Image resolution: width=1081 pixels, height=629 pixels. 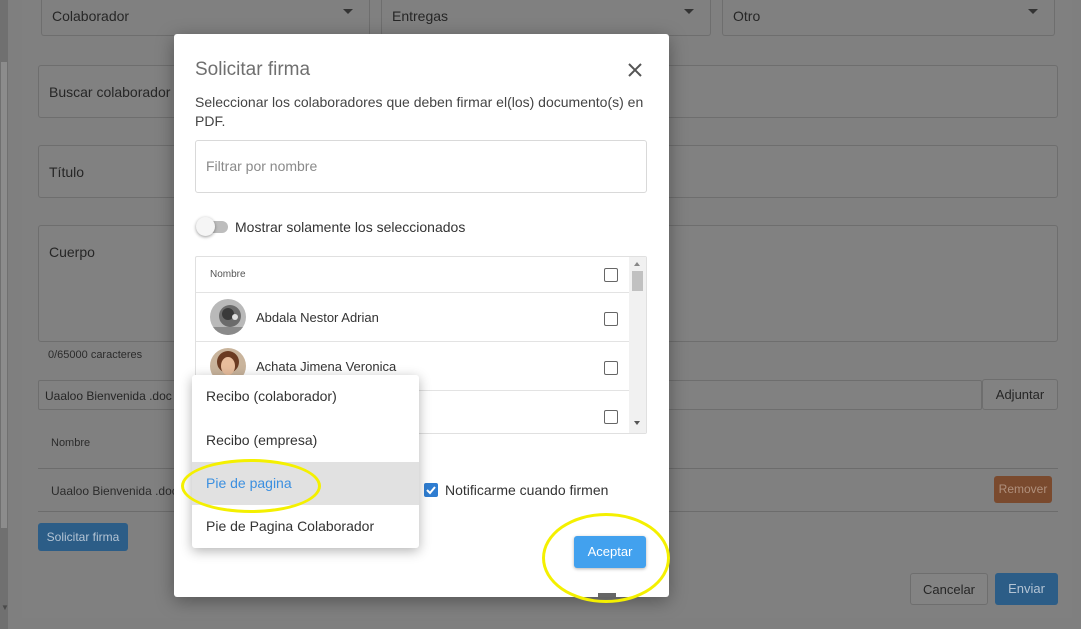 What do you see at coordinates (72, 252) in the screenshot?
I see `body-label: Cuerpo` at bounding box center [72, 252].